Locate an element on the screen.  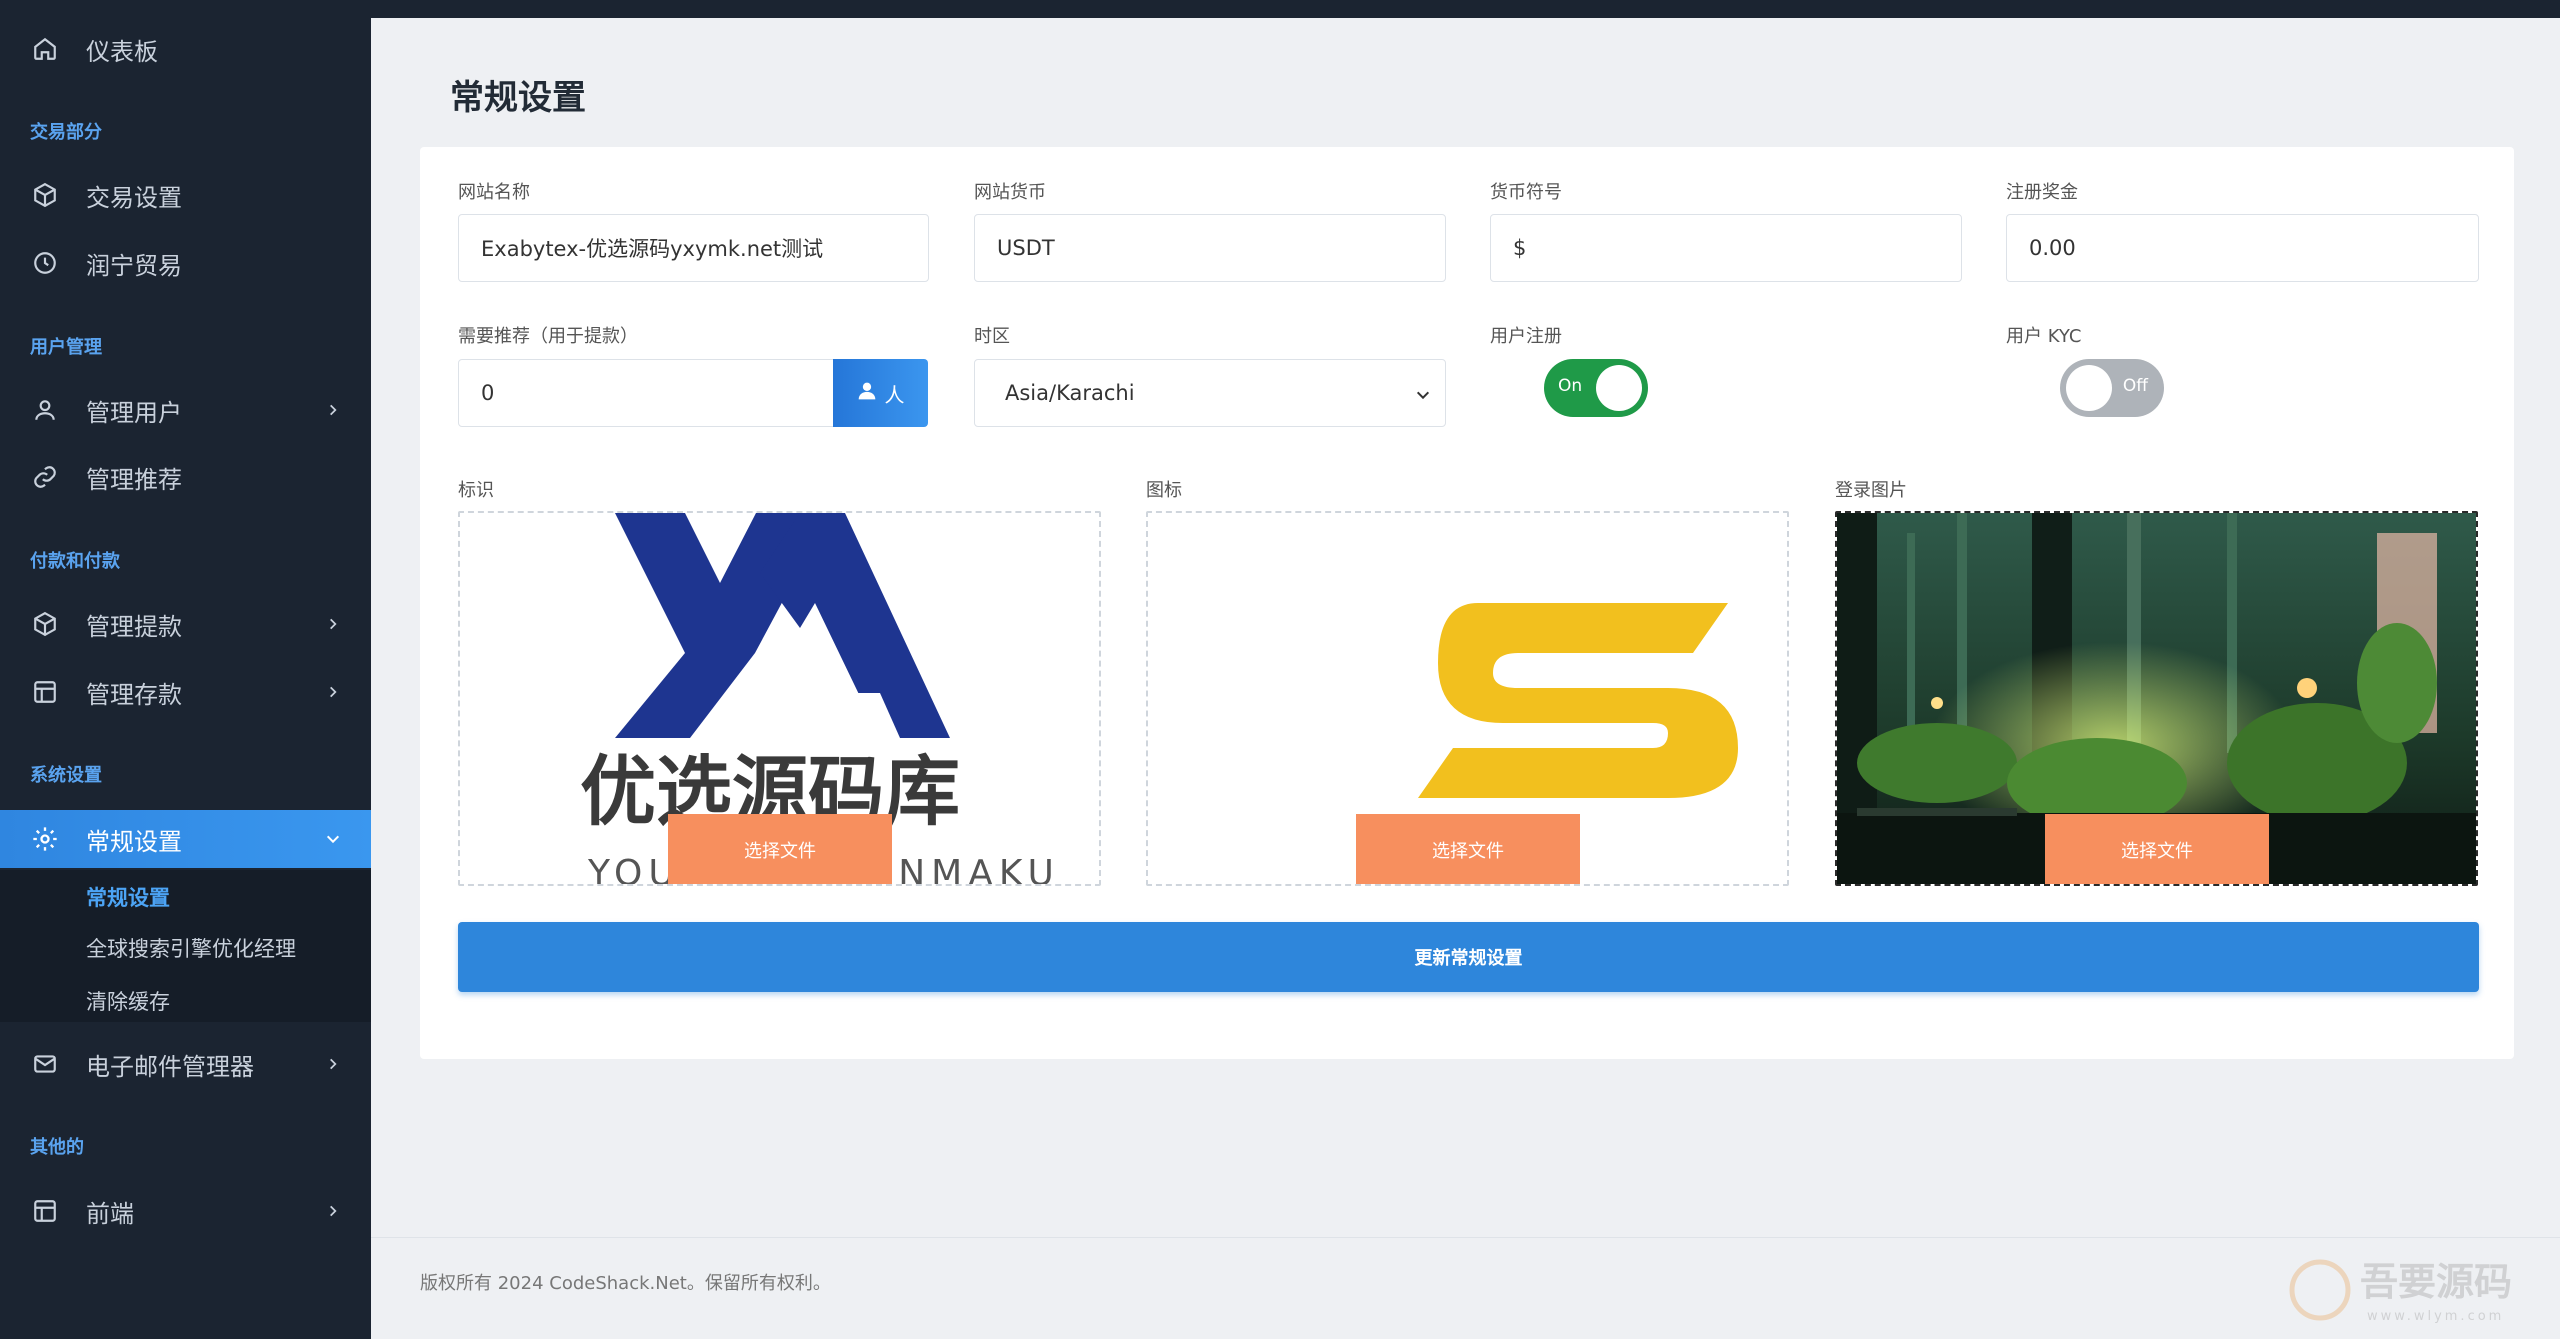
timezone-select: Asia/Karachi is located at coordinates (1210, 393).